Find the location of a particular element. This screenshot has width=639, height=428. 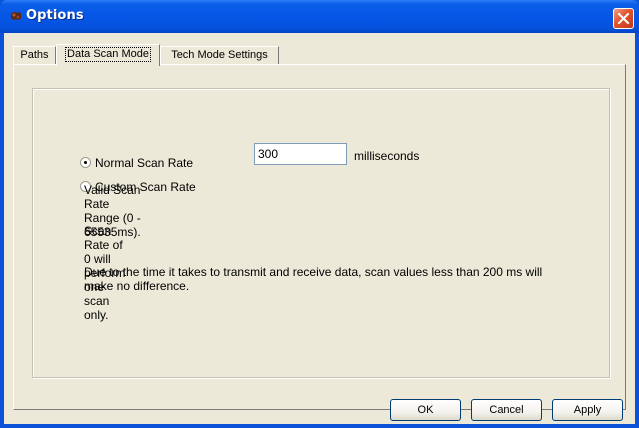

ok-button: OK is located at coordinates (425, 410).